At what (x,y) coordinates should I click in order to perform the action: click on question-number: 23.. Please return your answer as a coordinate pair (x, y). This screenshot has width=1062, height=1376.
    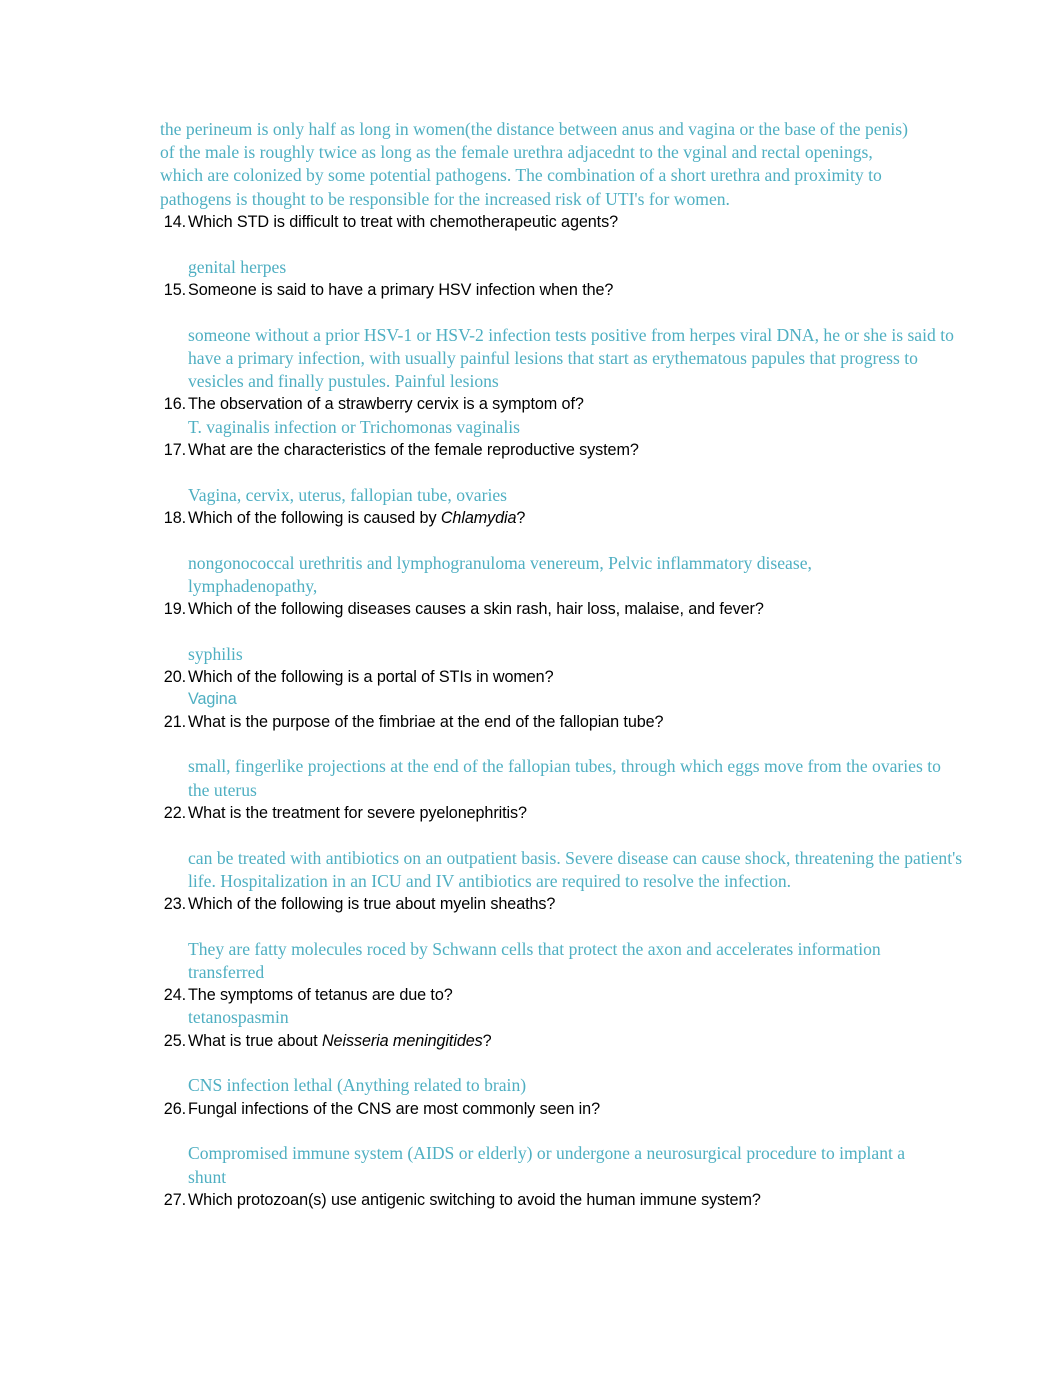
    Looking at the image, I should click on (174, 903).